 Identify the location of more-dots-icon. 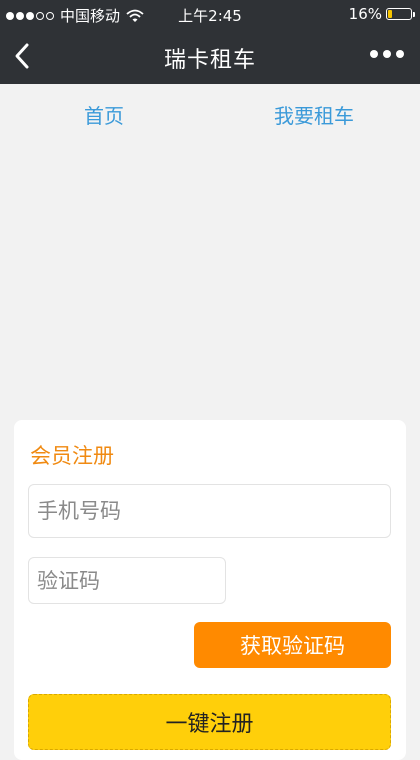
(387, 54).